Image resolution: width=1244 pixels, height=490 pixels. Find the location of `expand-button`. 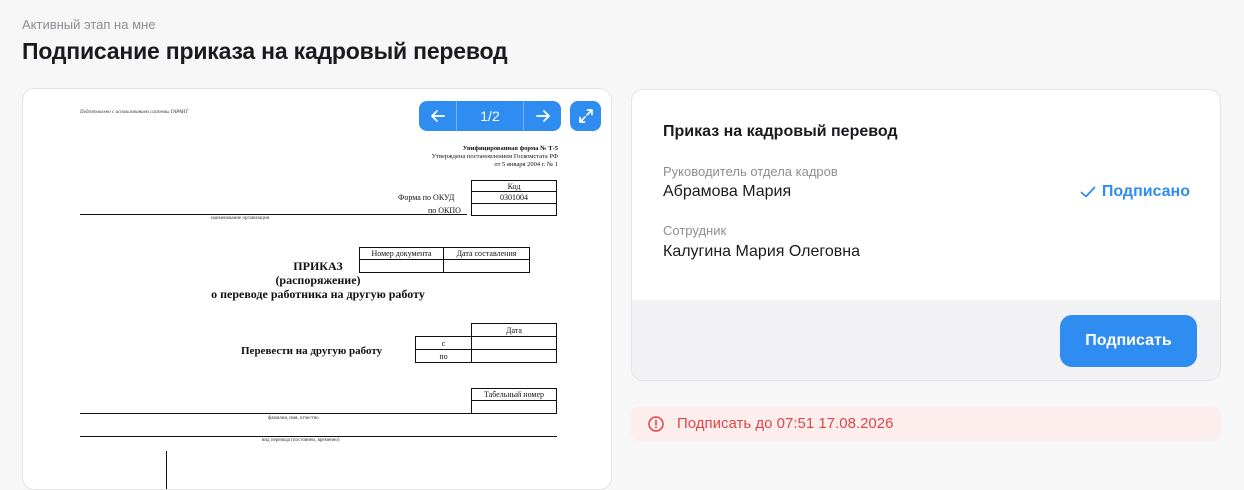

expand-button is located at coordinates (585, 116).